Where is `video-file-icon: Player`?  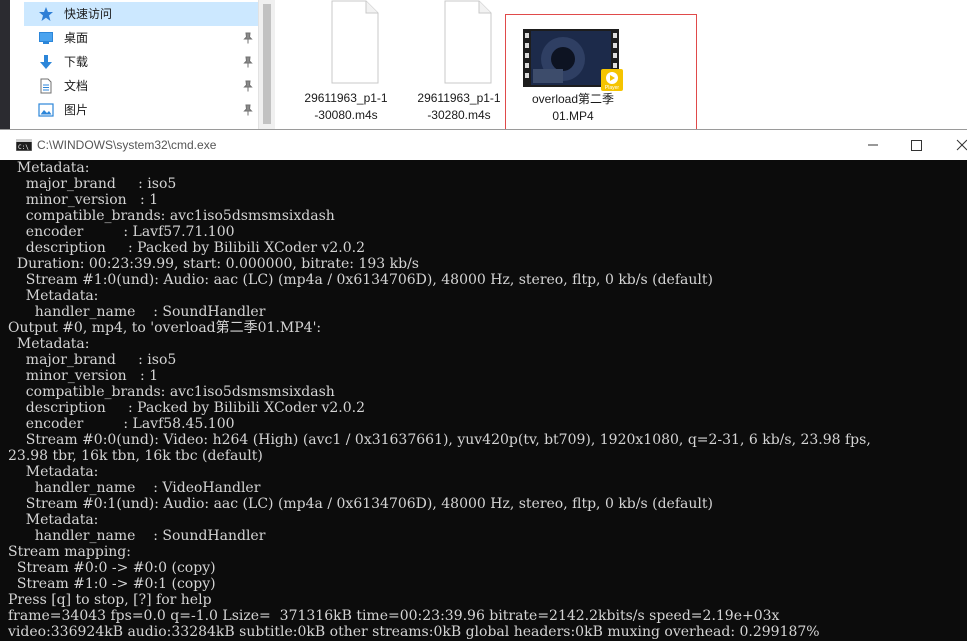
video-file-icon: Player is located at coordinates (573, 60).